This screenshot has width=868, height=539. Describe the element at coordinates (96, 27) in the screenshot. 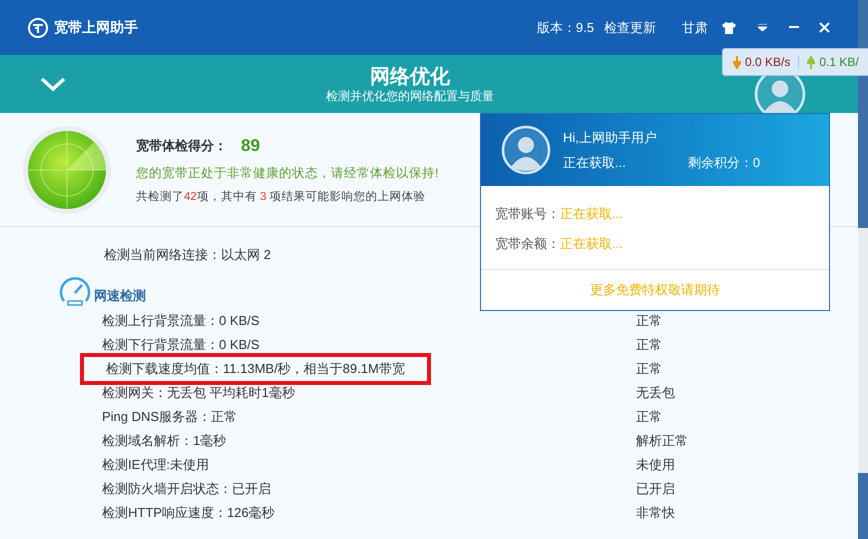

I see `app-title: 宽带上网助手` at that location.